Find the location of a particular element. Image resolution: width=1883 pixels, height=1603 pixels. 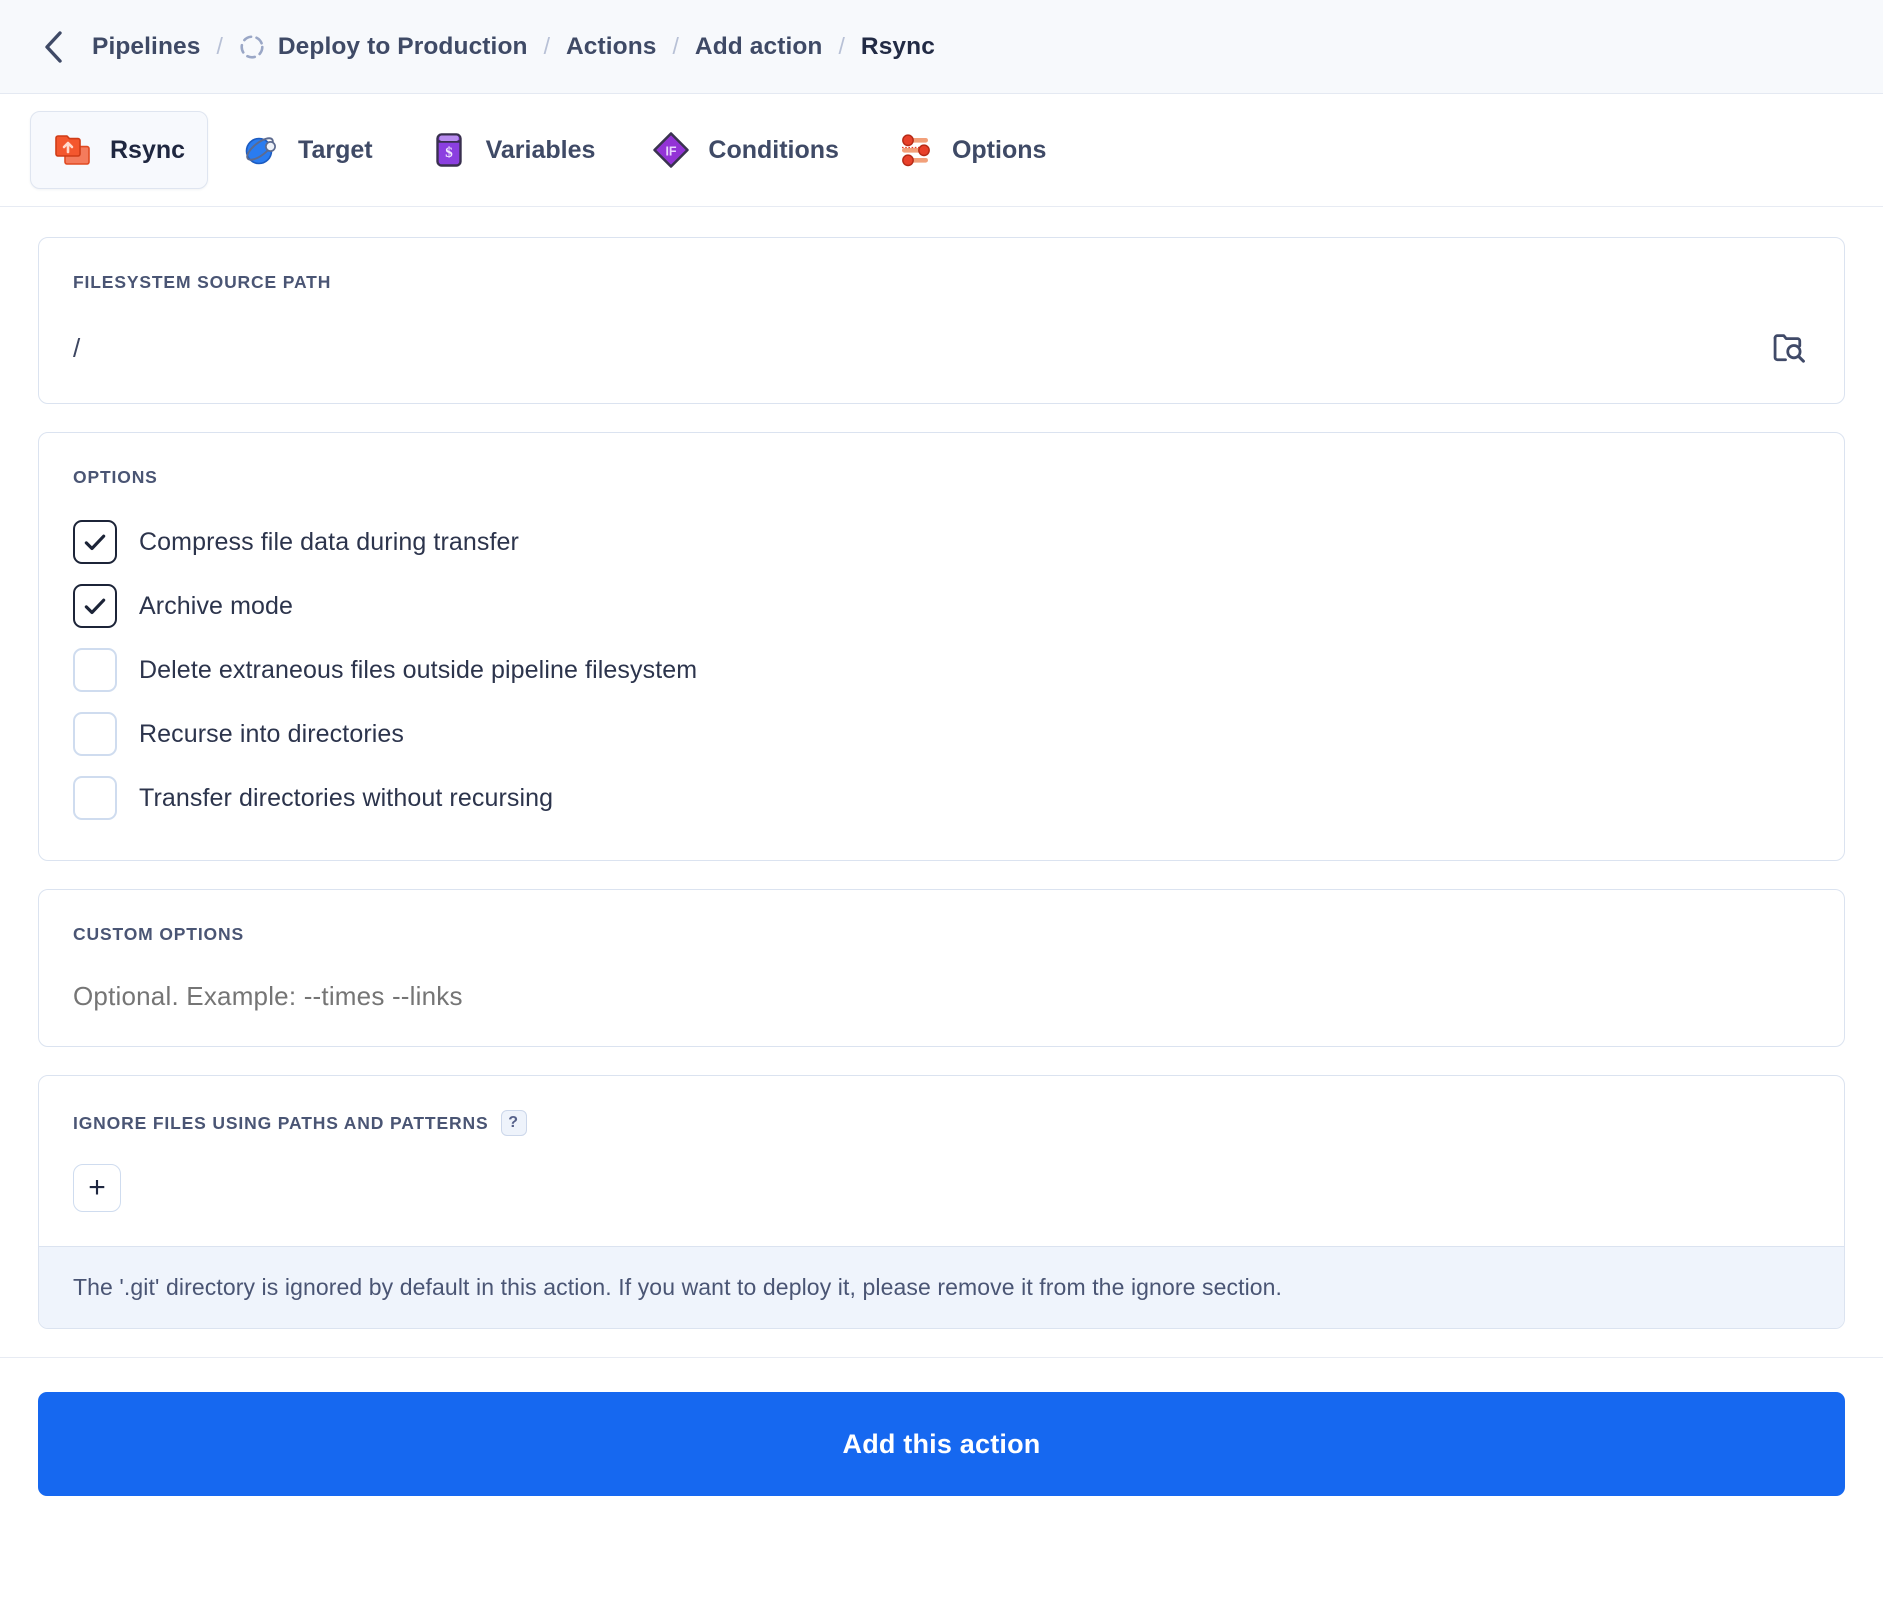

checkbox-delete-extraneous-files is located at coordinates (95, 670).